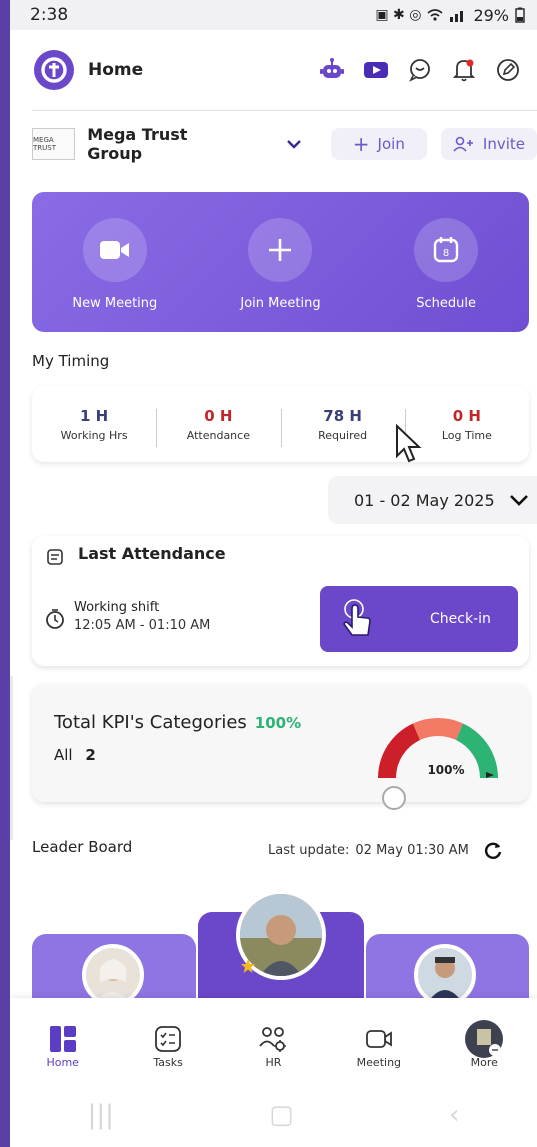  Describe the element at coordinates (75, 755) in the screenshot. I see `kpi-all-row: All 2` at that location.